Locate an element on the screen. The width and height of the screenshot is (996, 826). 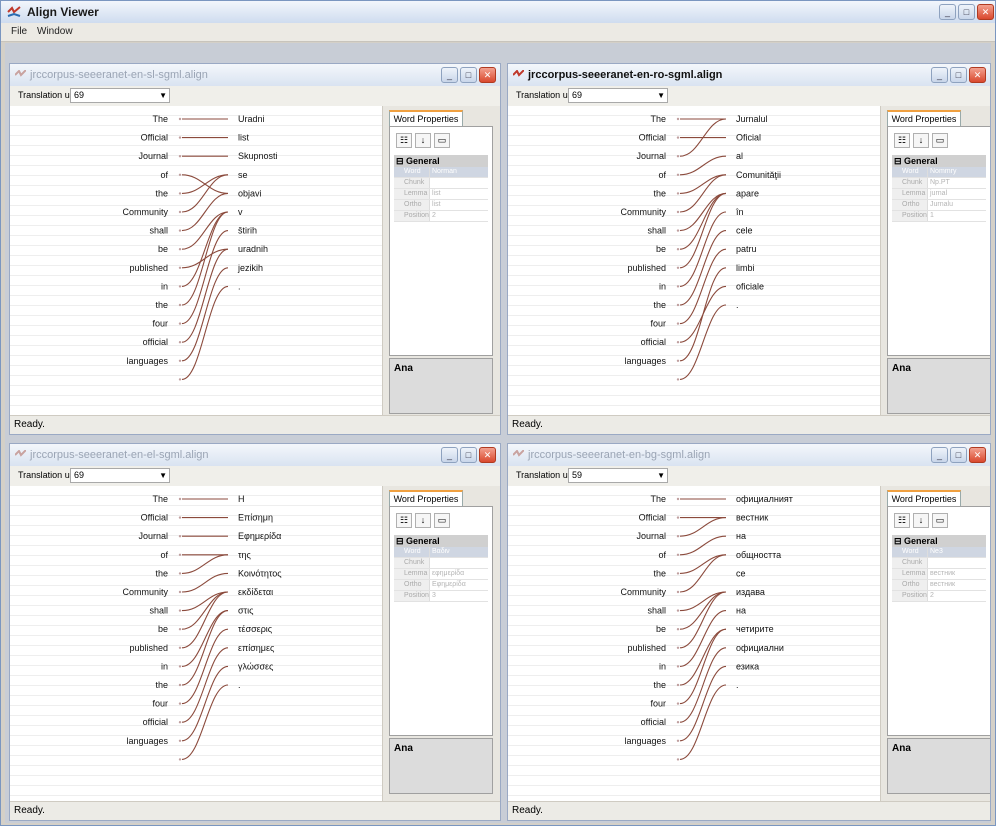
source-word: The is located at coordinates (658, 499).